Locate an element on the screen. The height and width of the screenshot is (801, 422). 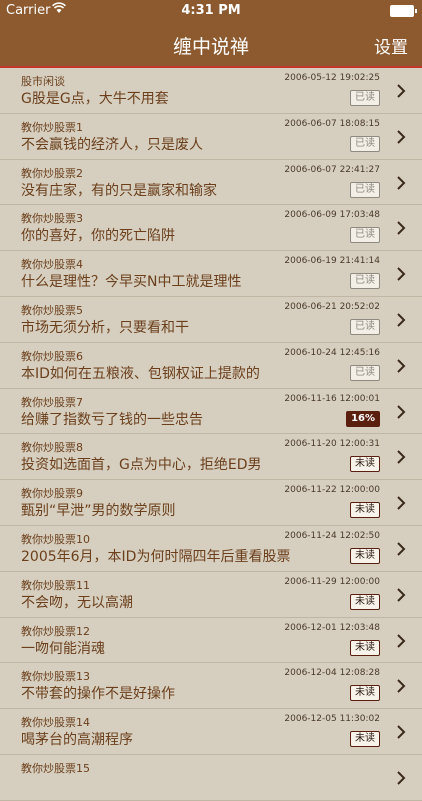
item-category: 股市闲谈 is located at coordinates (43, 81).